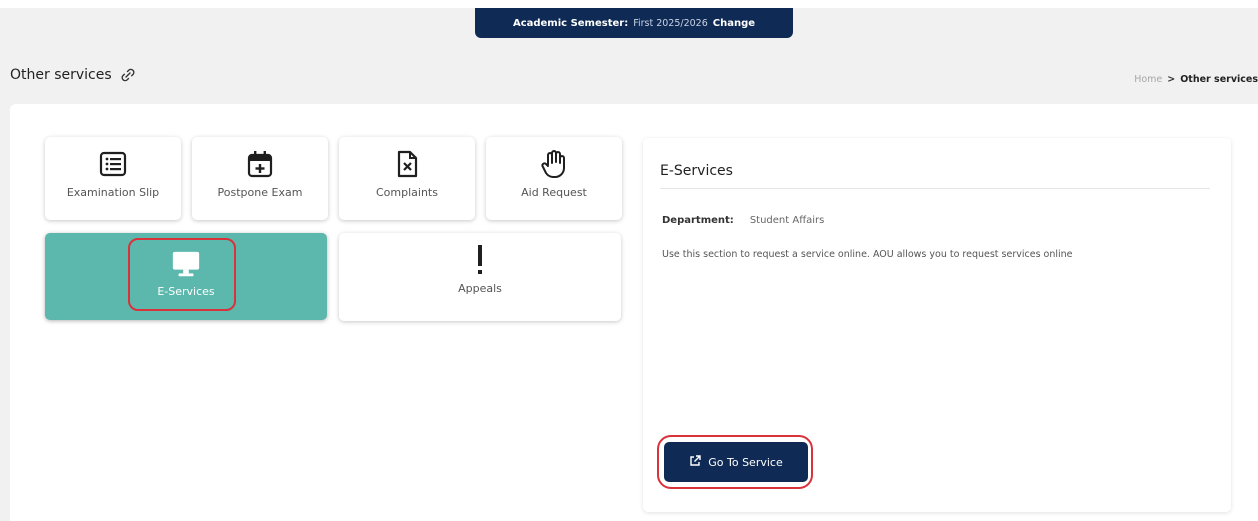 The image size is (1258, 521). Describe the element at coordinates (128, 75) in the screenshot. I see `link-icon` at that location.